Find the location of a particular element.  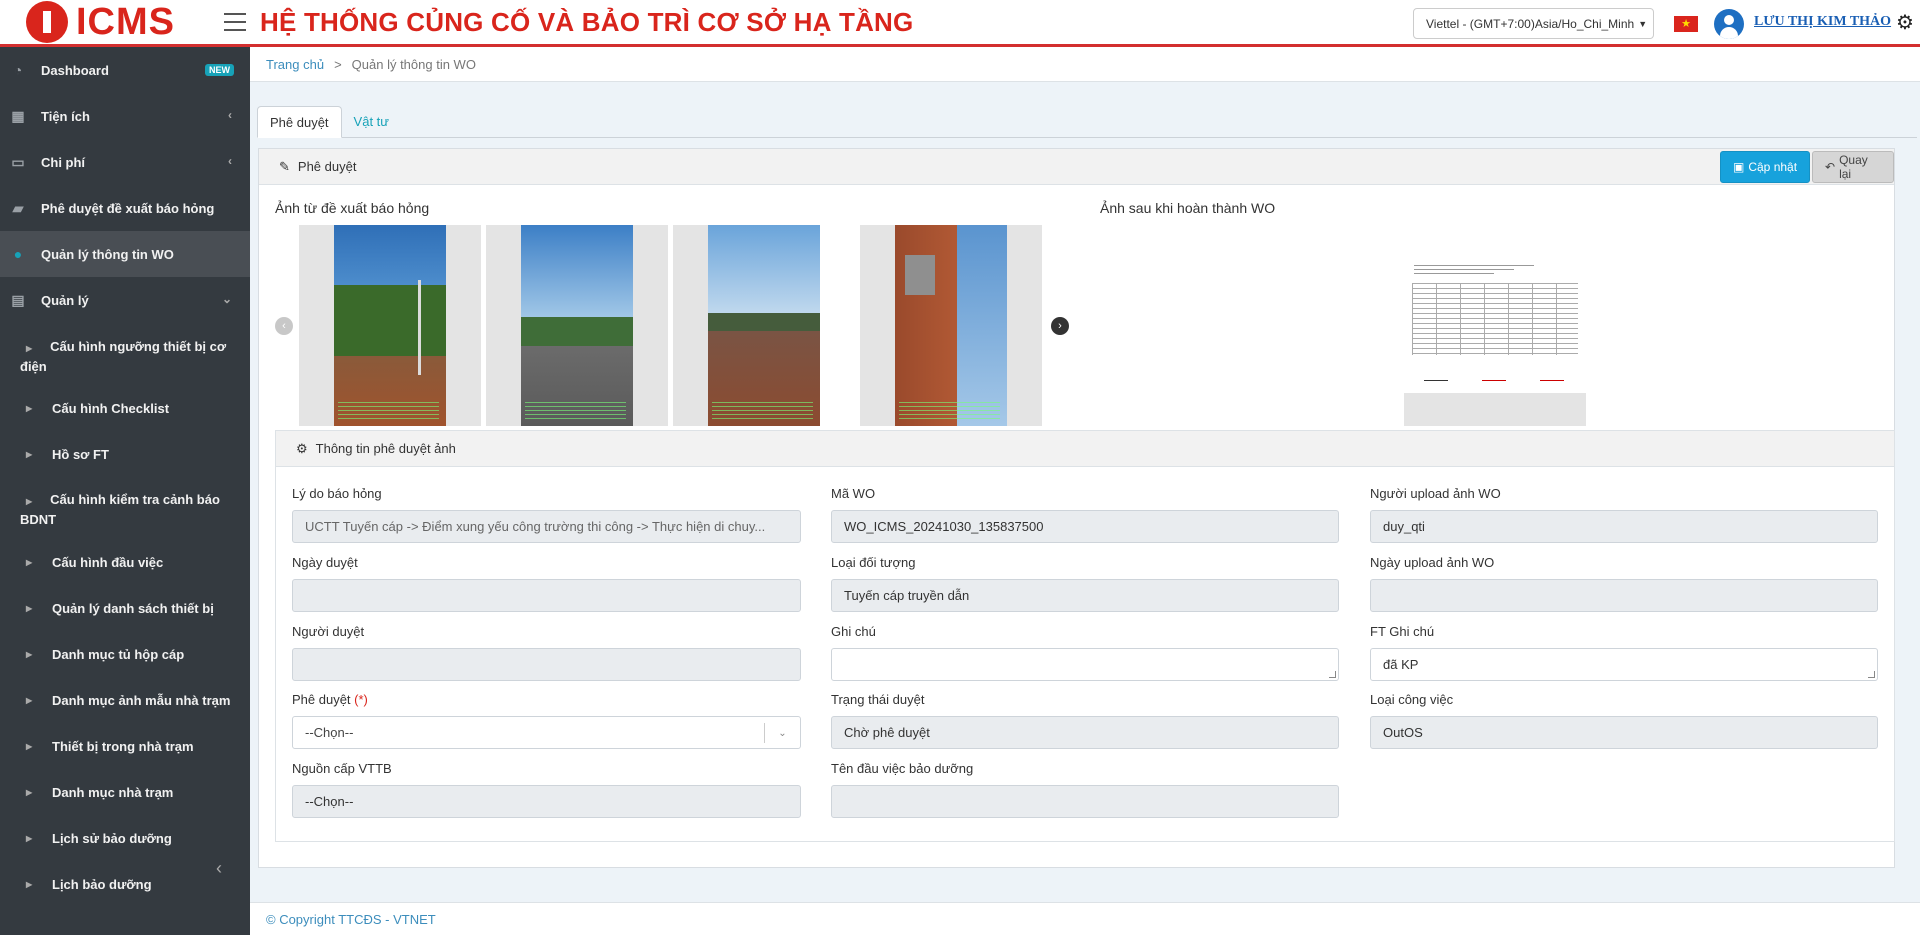

wo-code-field: WO_ICMS_20241030_135837500 is located at coordinates (1085, 526).